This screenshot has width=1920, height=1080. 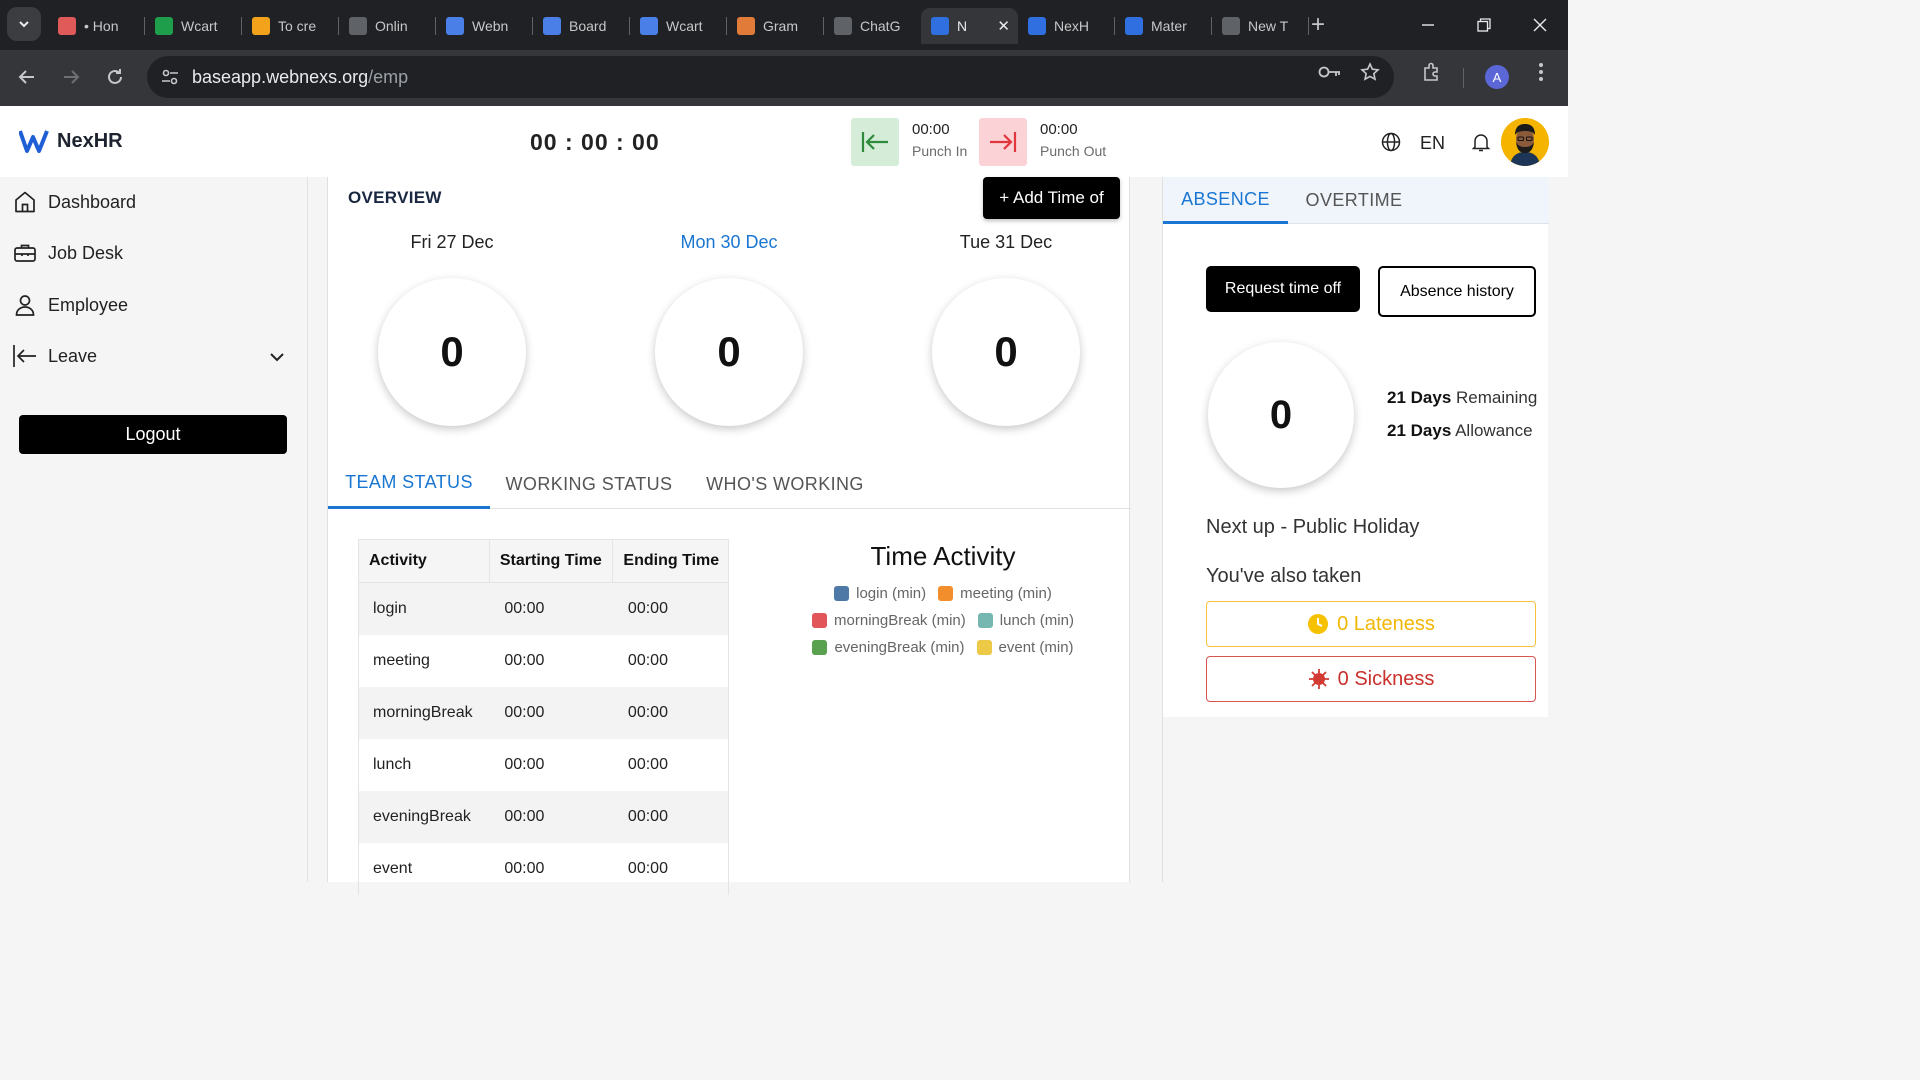 I want to click on user-avatar, so click(x=1525, y=142).